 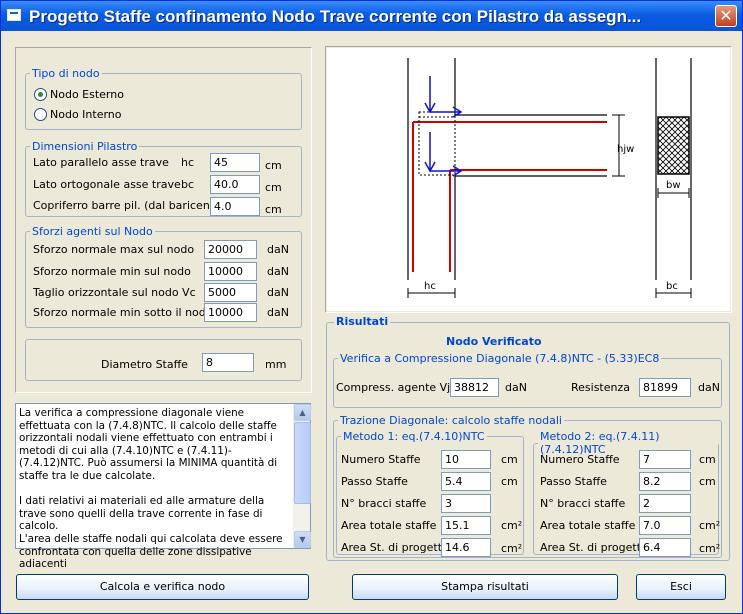 I want to click on status-text: Nodo Verificato, so click(x=494, y=341).